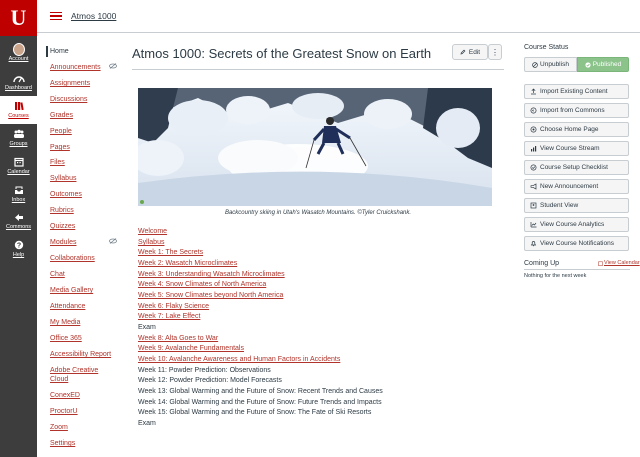 Image resolution: width=640 pixels, height=457 pixels. I want to click on global-nav-calendar: Calendar, so click(18, 166).